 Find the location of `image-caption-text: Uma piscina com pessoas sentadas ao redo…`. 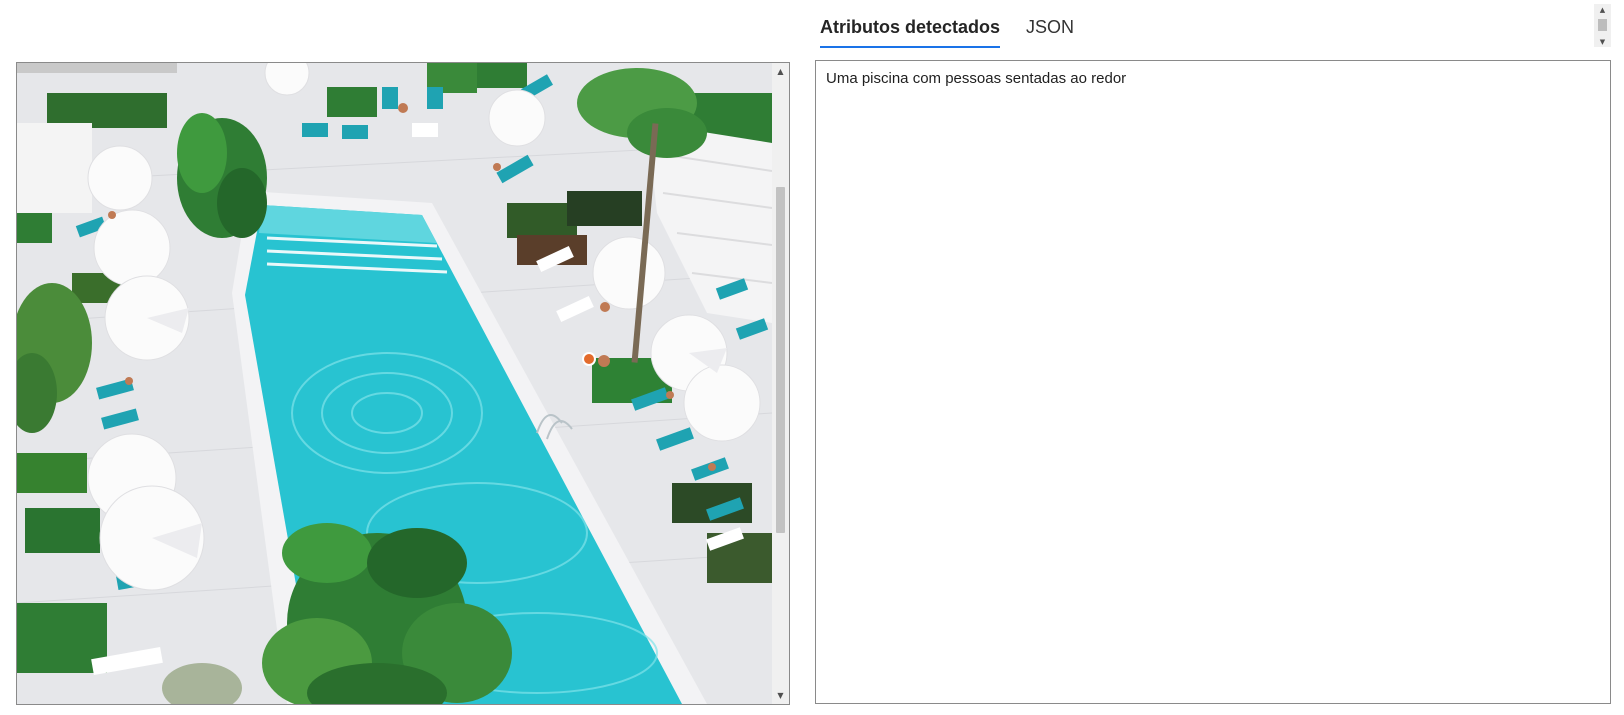

image-caption-text: Uma piscina com pessoas sentadas ao redo… is located at coordinates (976, 78).